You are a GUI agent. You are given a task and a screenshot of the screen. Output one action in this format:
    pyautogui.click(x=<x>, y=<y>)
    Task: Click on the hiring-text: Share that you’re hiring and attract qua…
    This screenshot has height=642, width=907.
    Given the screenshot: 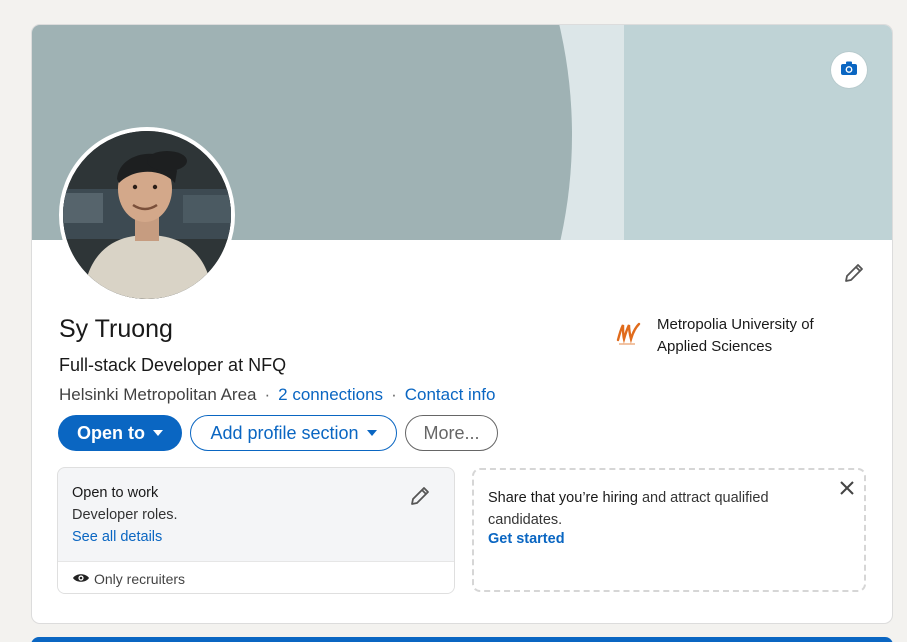 What is the action you would take?
    pyautogui.click(x=653, y=509)
    